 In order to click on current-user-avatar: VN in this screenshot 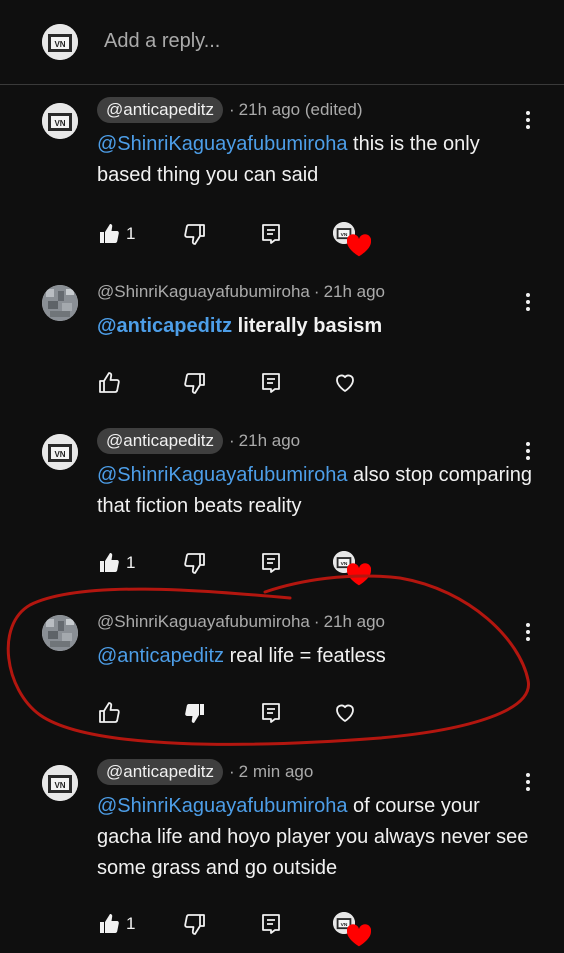, I will do `click(60, 42)`.